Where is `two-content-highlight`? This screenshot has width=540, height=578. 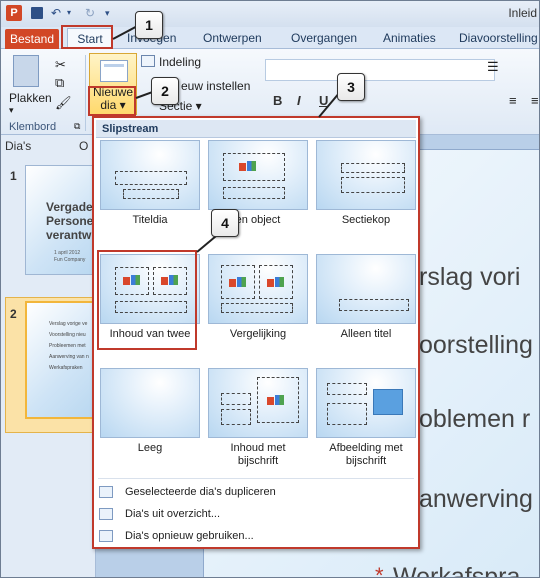 two-content-highlight is located at coordinates (147, 300).